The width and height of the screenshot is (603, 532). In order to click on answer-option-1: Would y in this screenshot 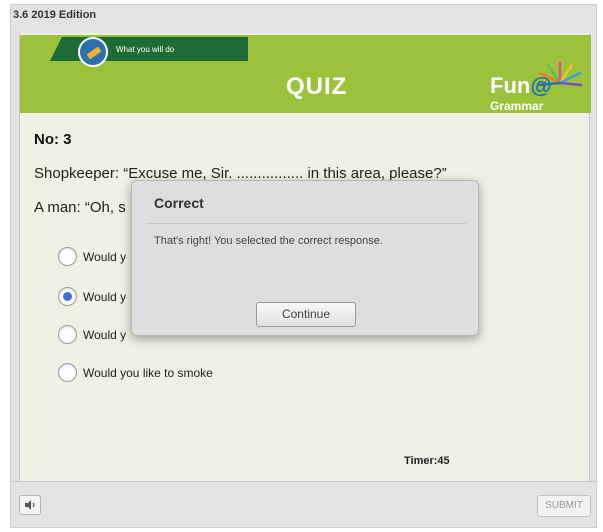, I will do `click(92, 256)`.